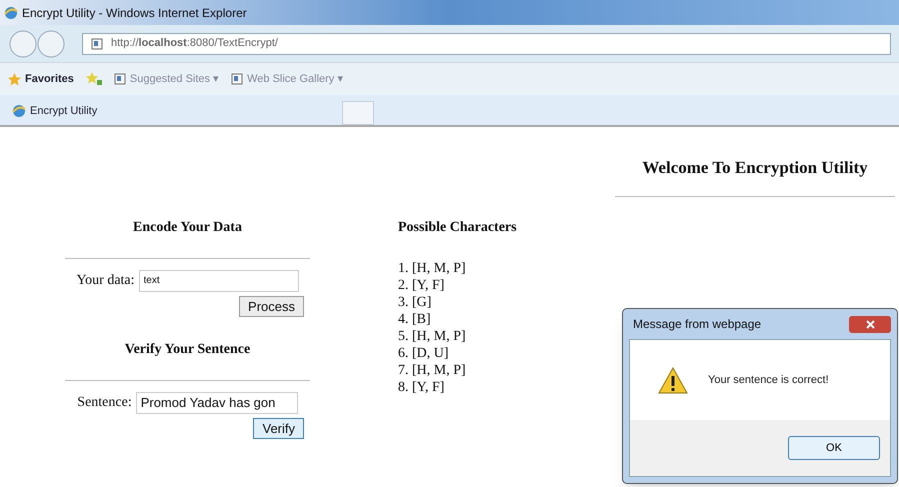  I want to click on list-item: 3. [G], so click(415, 302).